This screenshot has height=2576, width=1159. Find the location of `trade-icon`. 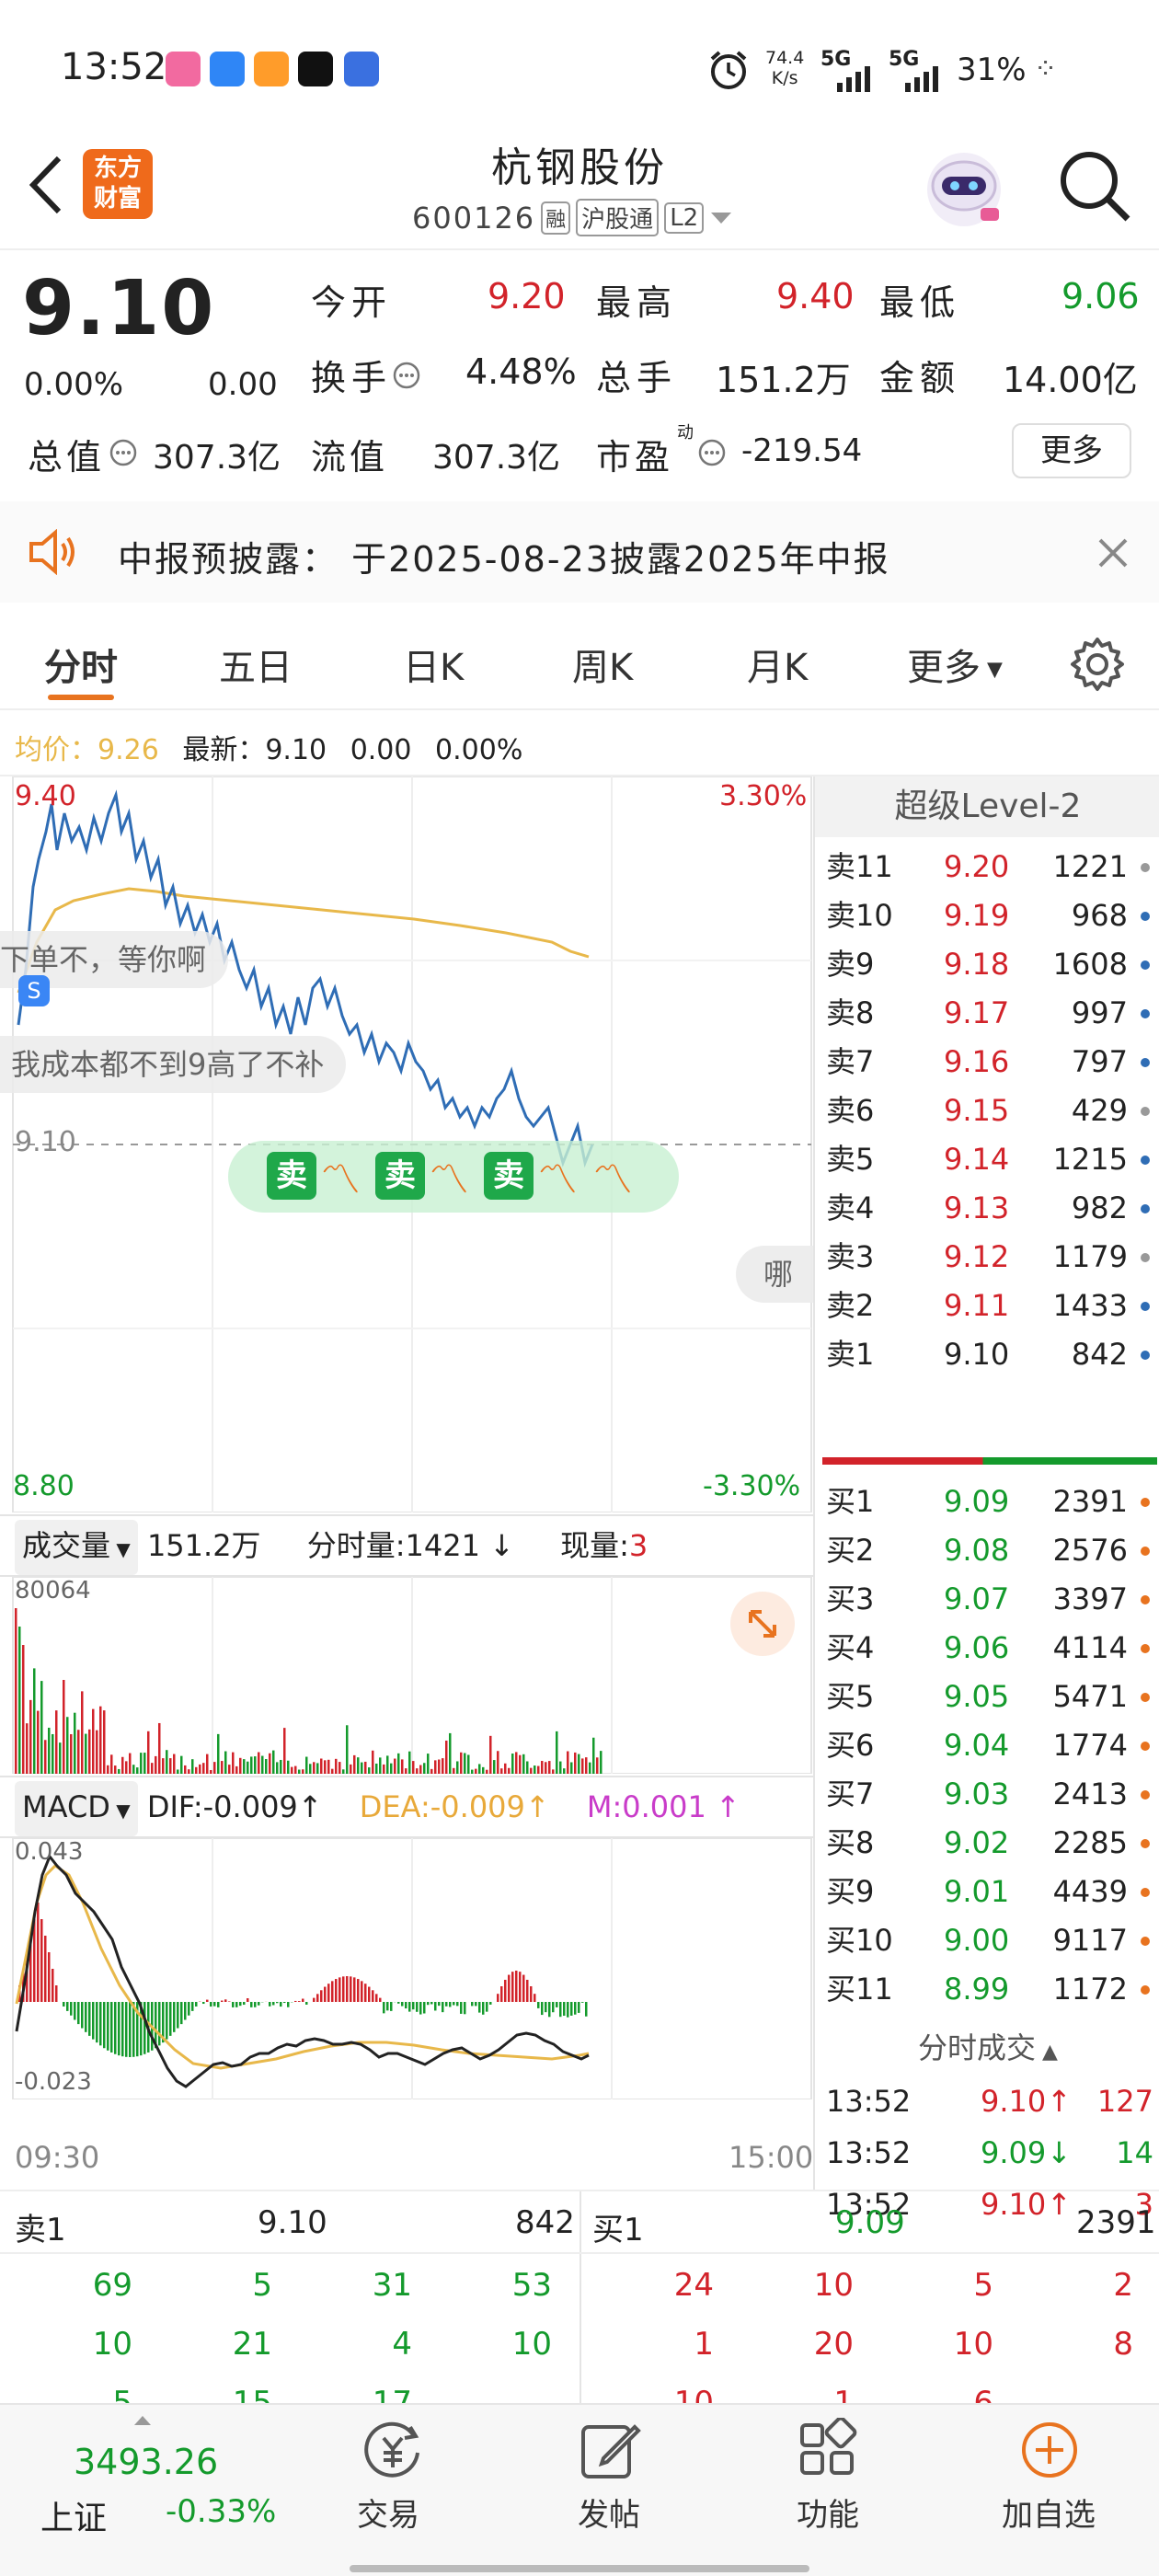

trade-icon is located at coordinates (391, 2449).